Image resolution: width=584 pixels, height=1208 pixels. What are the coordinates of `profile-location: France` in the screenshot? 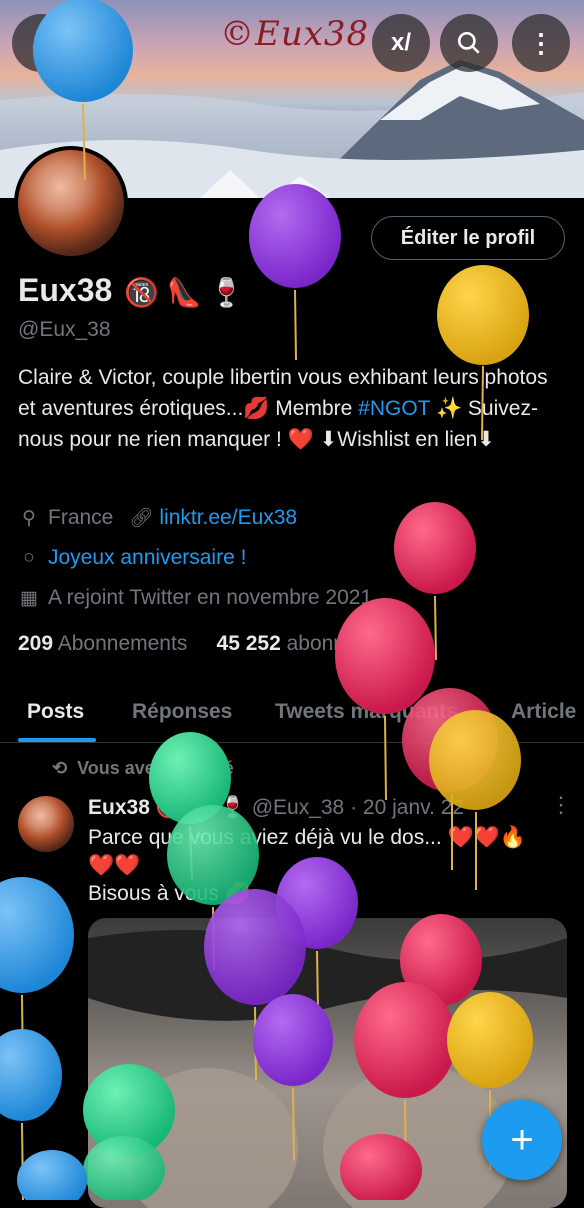 It's located at (81, 517).